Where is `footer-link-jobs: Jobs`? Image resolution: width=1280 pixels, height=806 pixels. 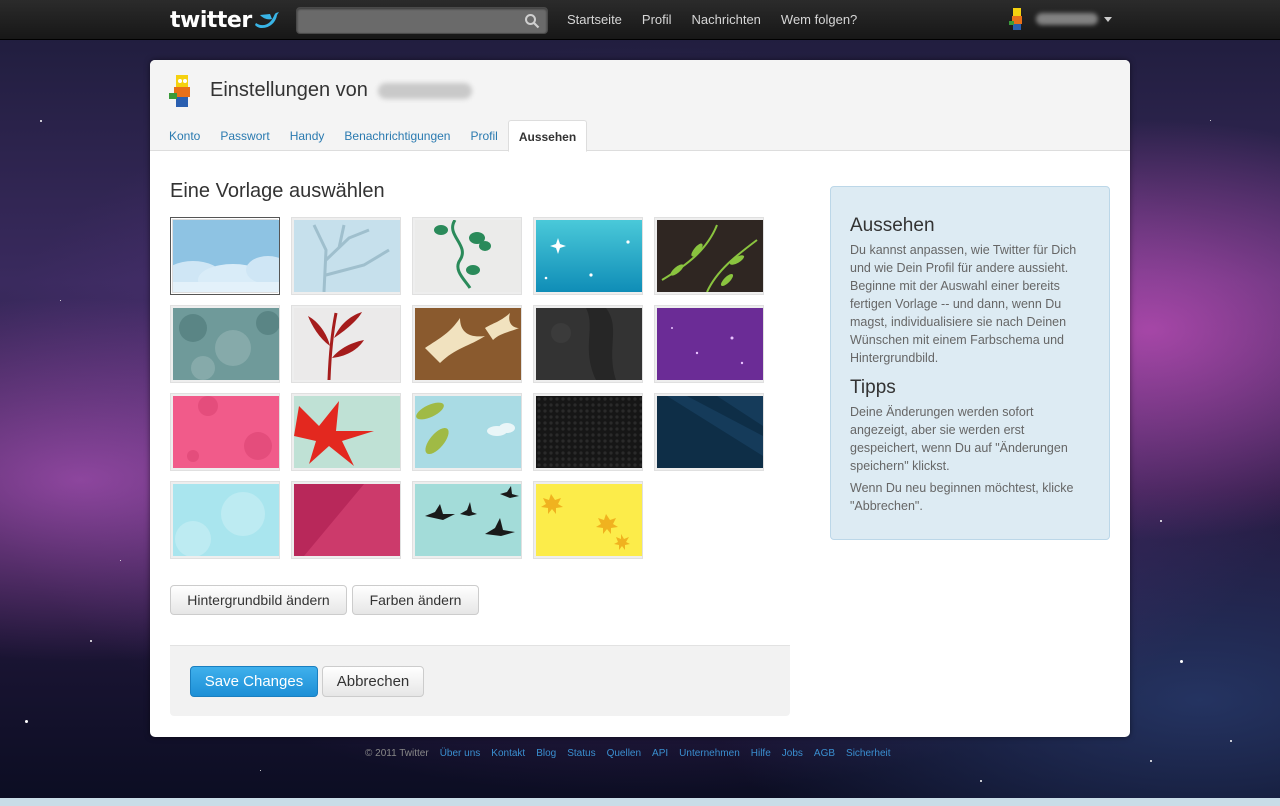 footer-link-jobs: Jobs is located at coordinates (792, 753).